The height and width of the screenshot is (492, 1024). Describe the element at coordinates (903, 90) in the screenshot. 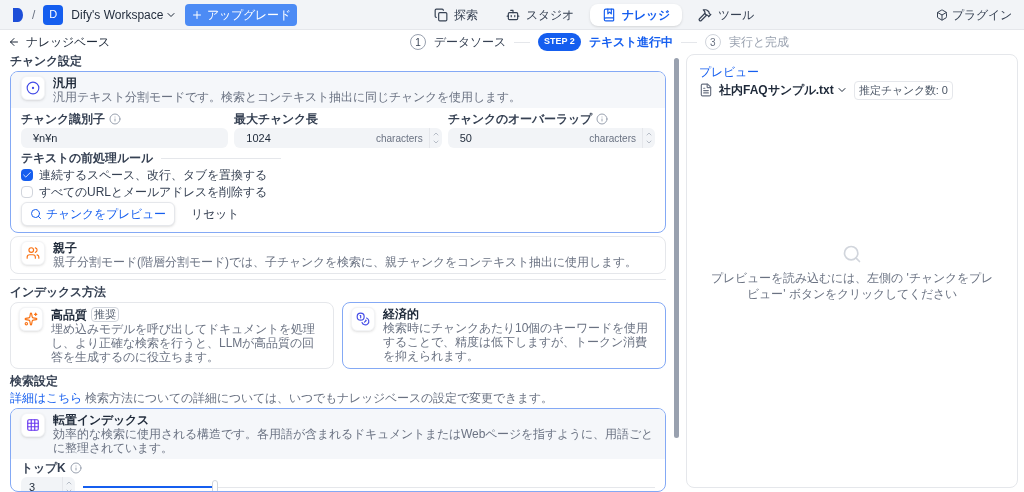

I see `chunk-count-badge: 推定チャンク数: 0` at that location.